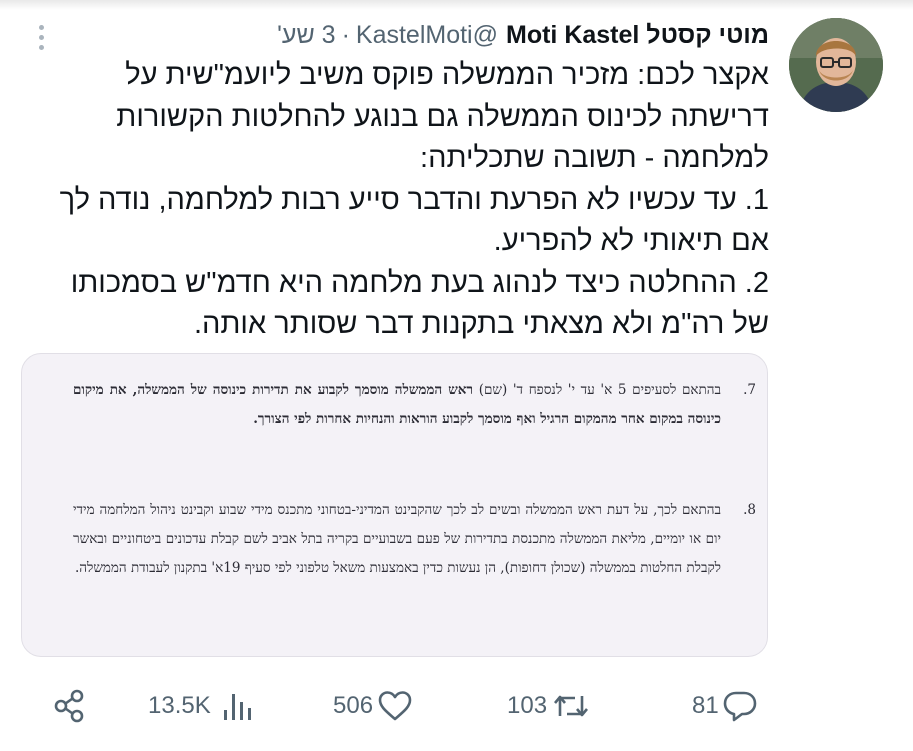 This screenshot has width=913, height=751. I want to click on retweet-button: 103, so click(549, 706).